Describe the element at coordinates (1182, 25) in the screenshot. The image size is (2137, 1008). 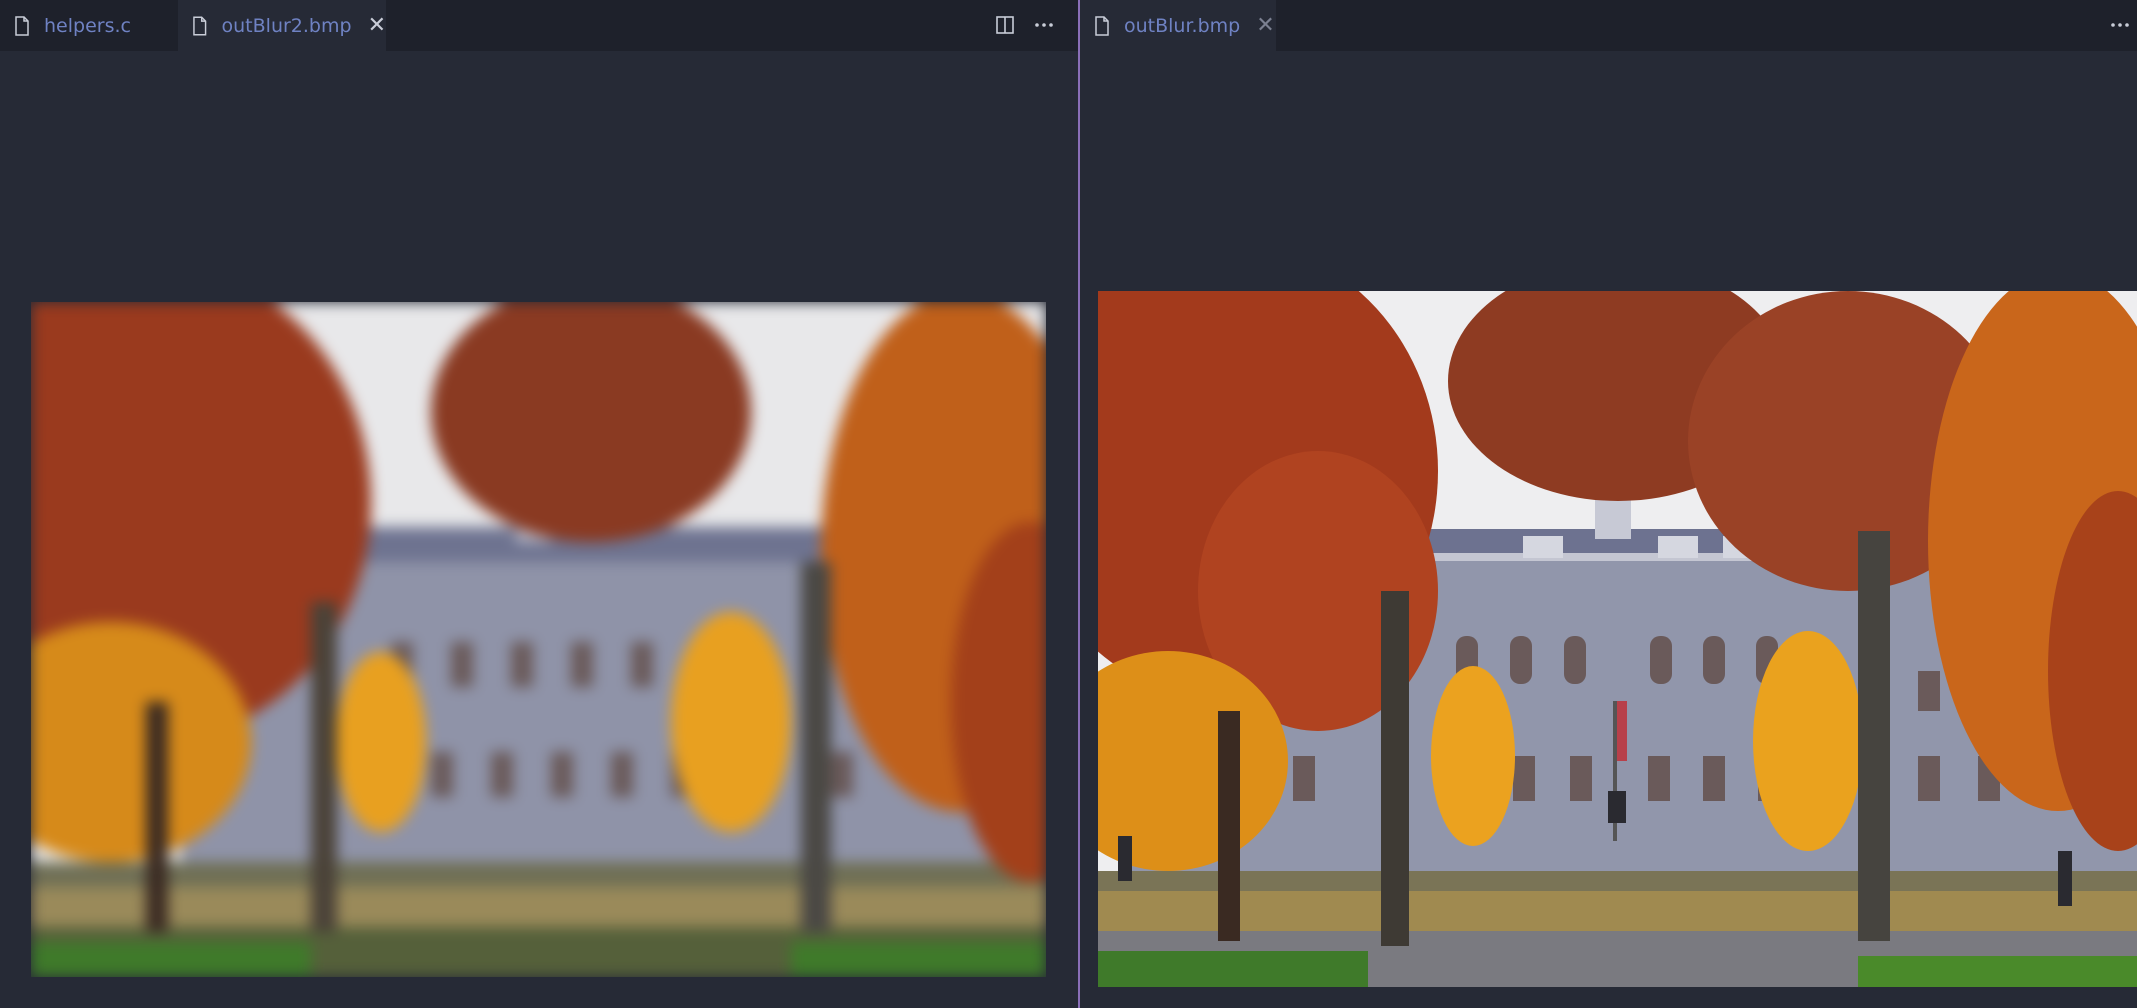
I see `tab-label: outBlur.bmp` at that location.